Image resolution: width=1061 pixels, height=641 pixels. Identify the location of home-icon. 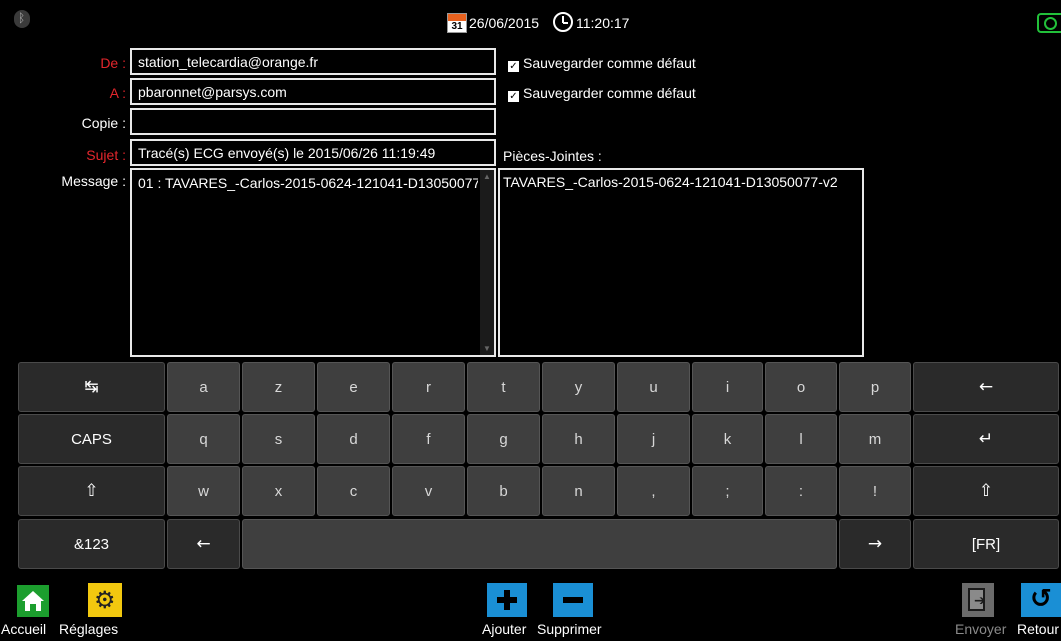
(33, 601).